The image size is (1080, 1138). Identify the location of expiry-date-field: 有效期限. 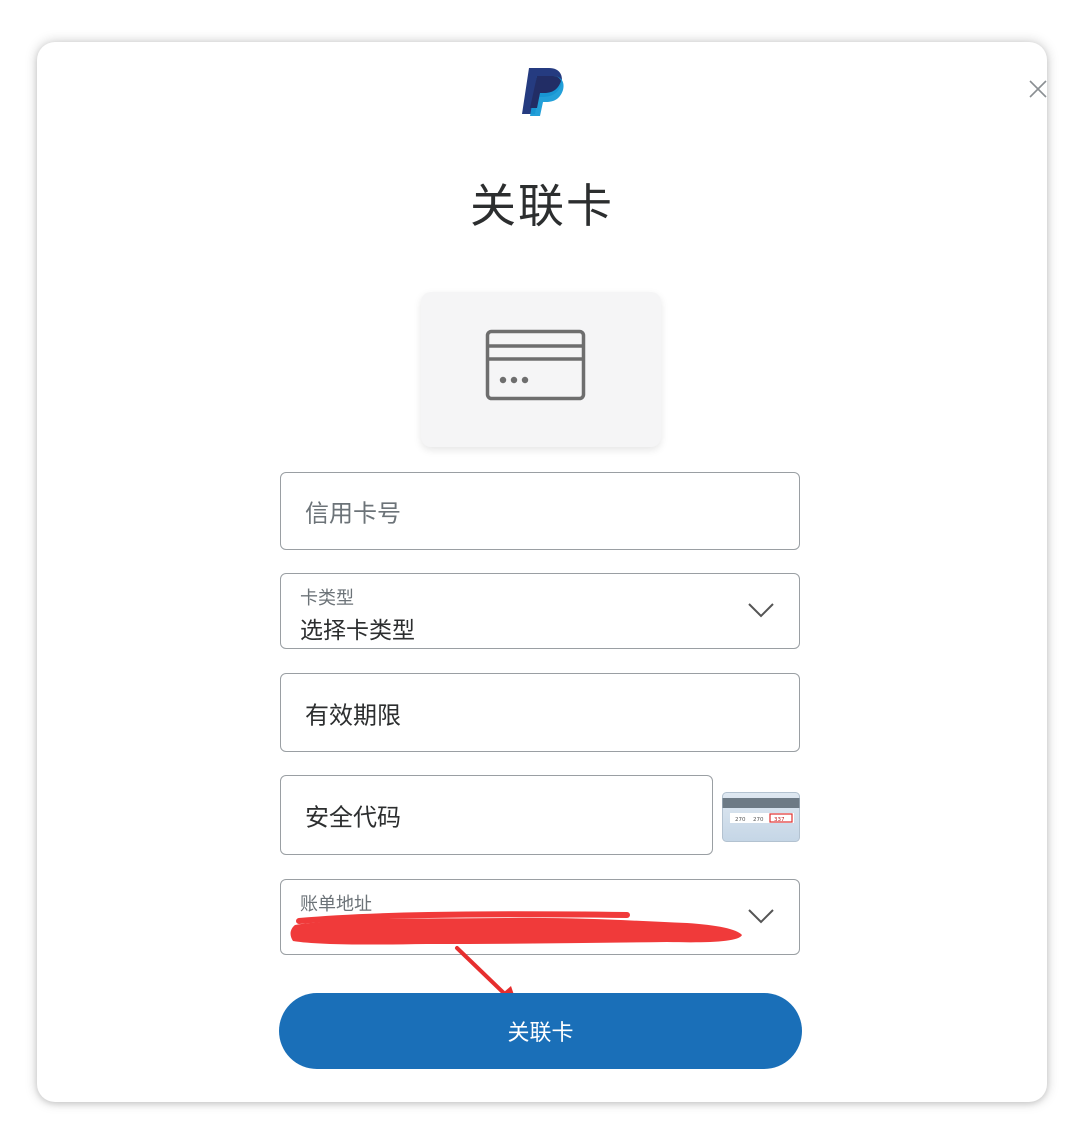
(540, 712).